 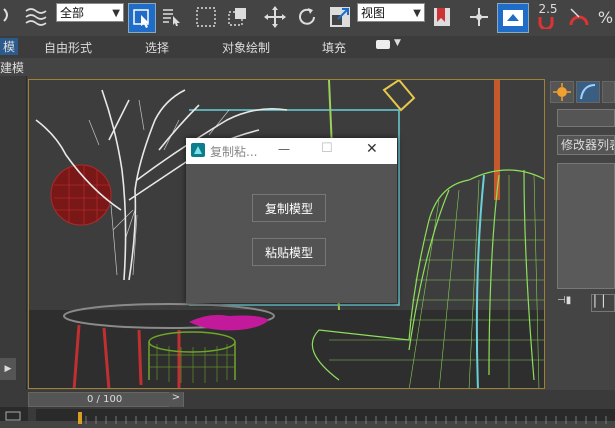 I want to click on scale-icon, so click(x=340, y=17).